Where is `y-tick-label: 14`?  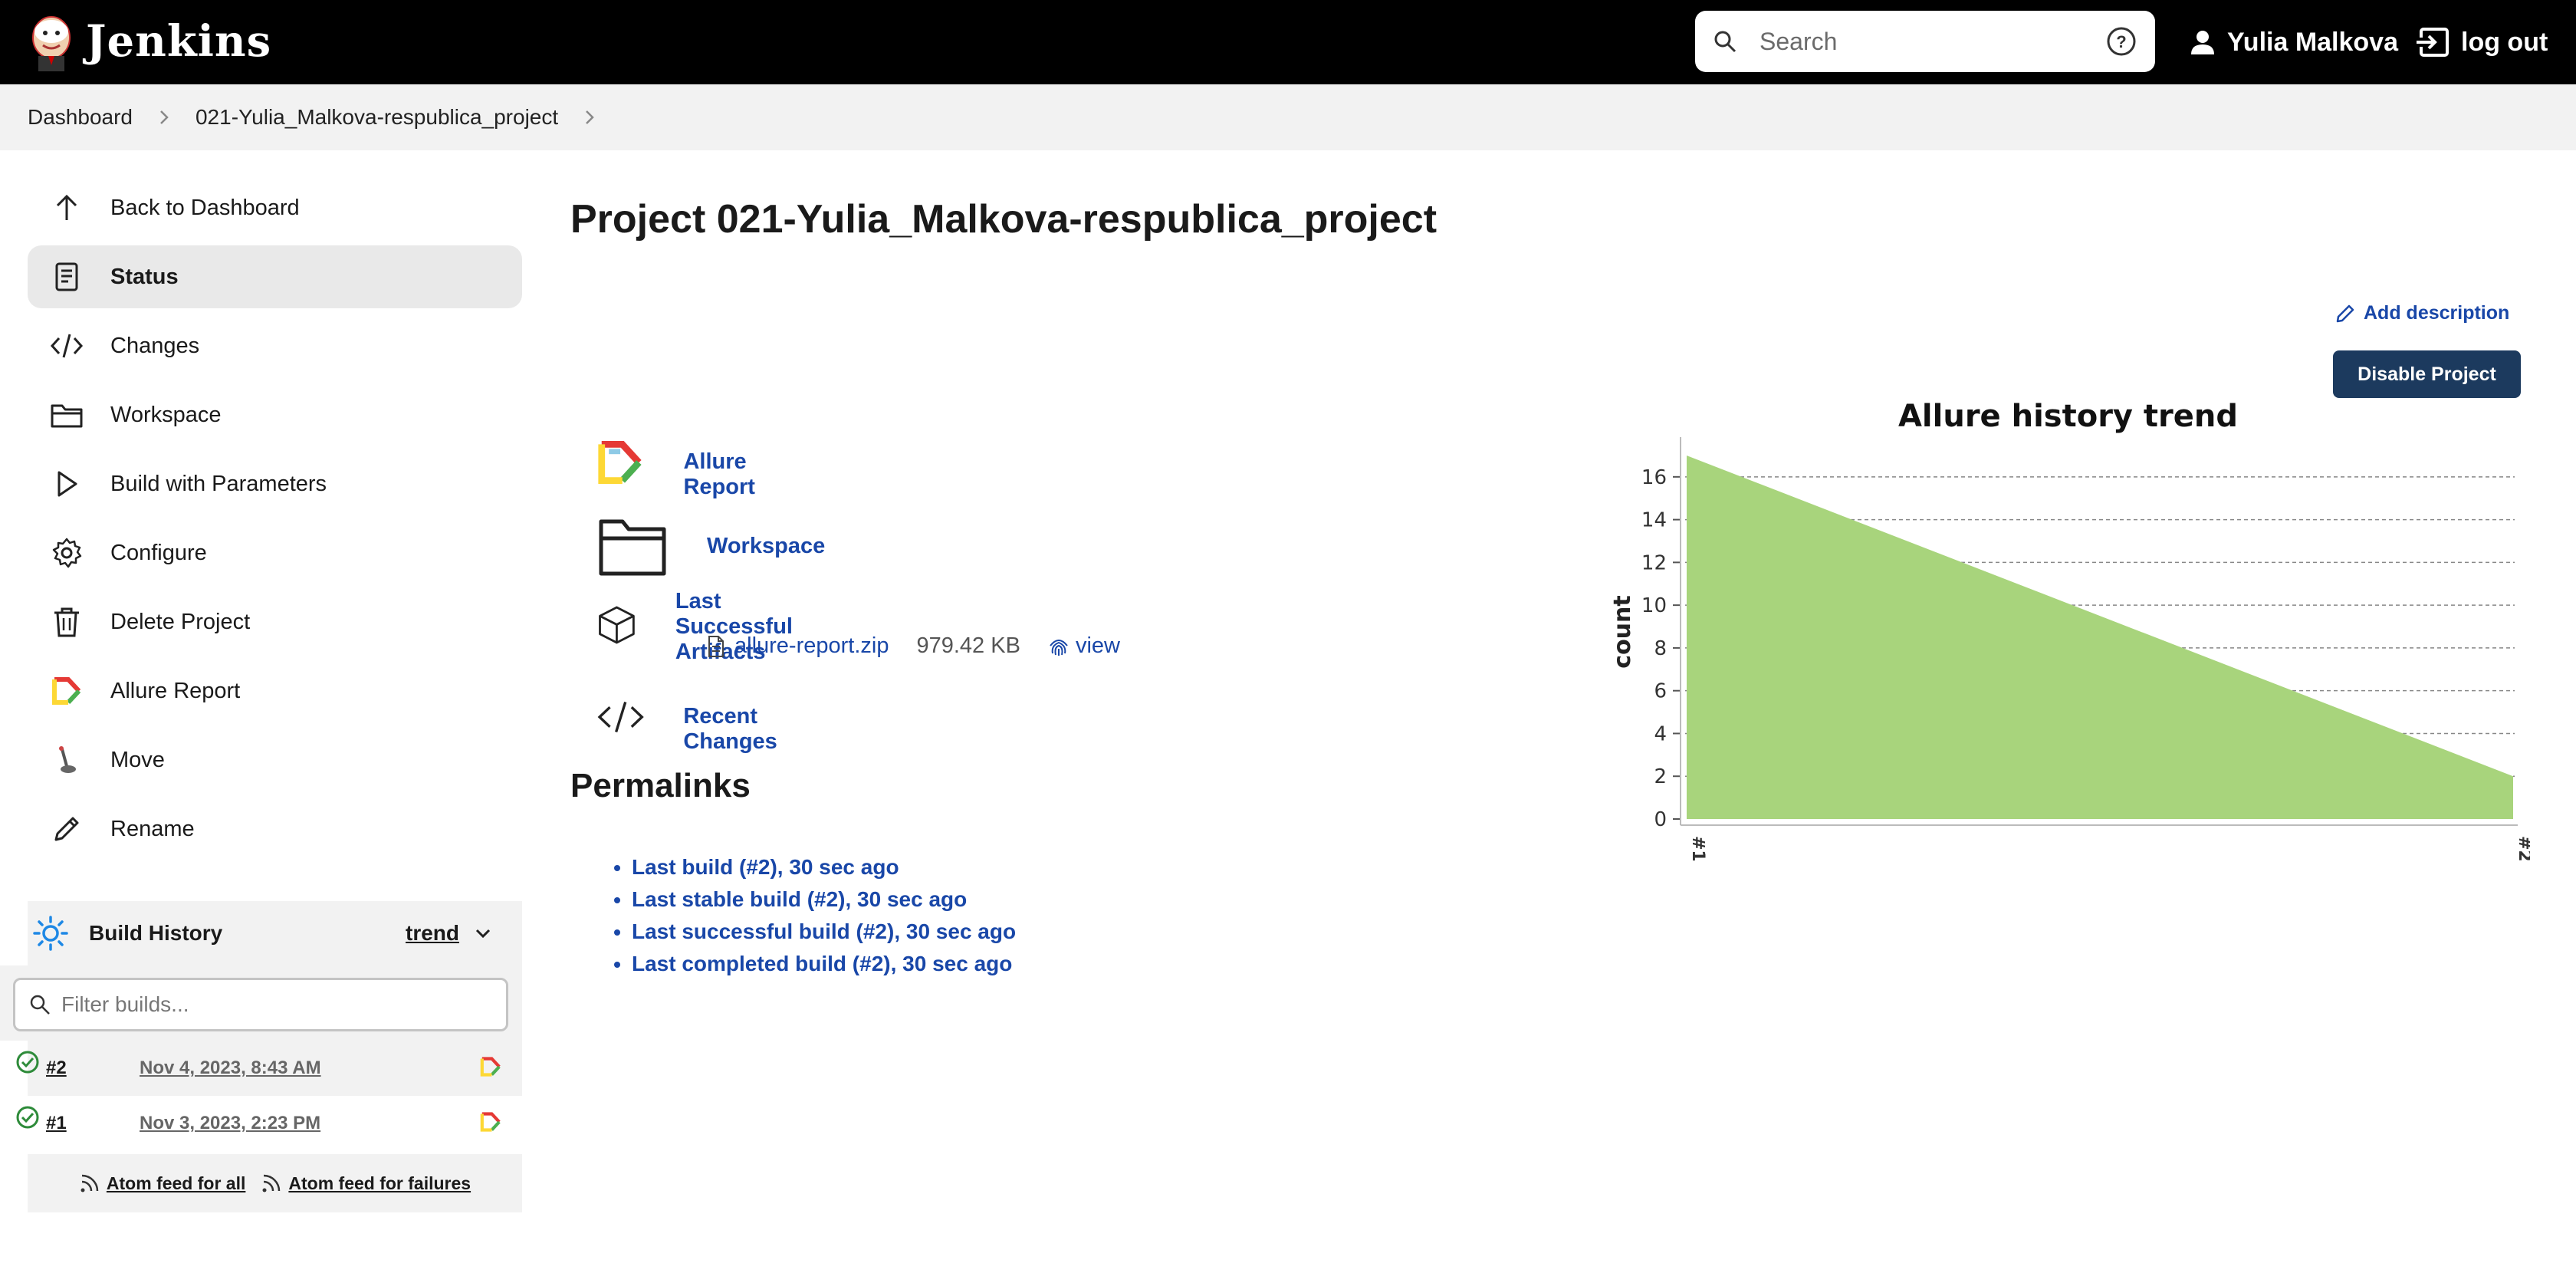 y-tick-label: 14 is located at coordinates (1654, 520).